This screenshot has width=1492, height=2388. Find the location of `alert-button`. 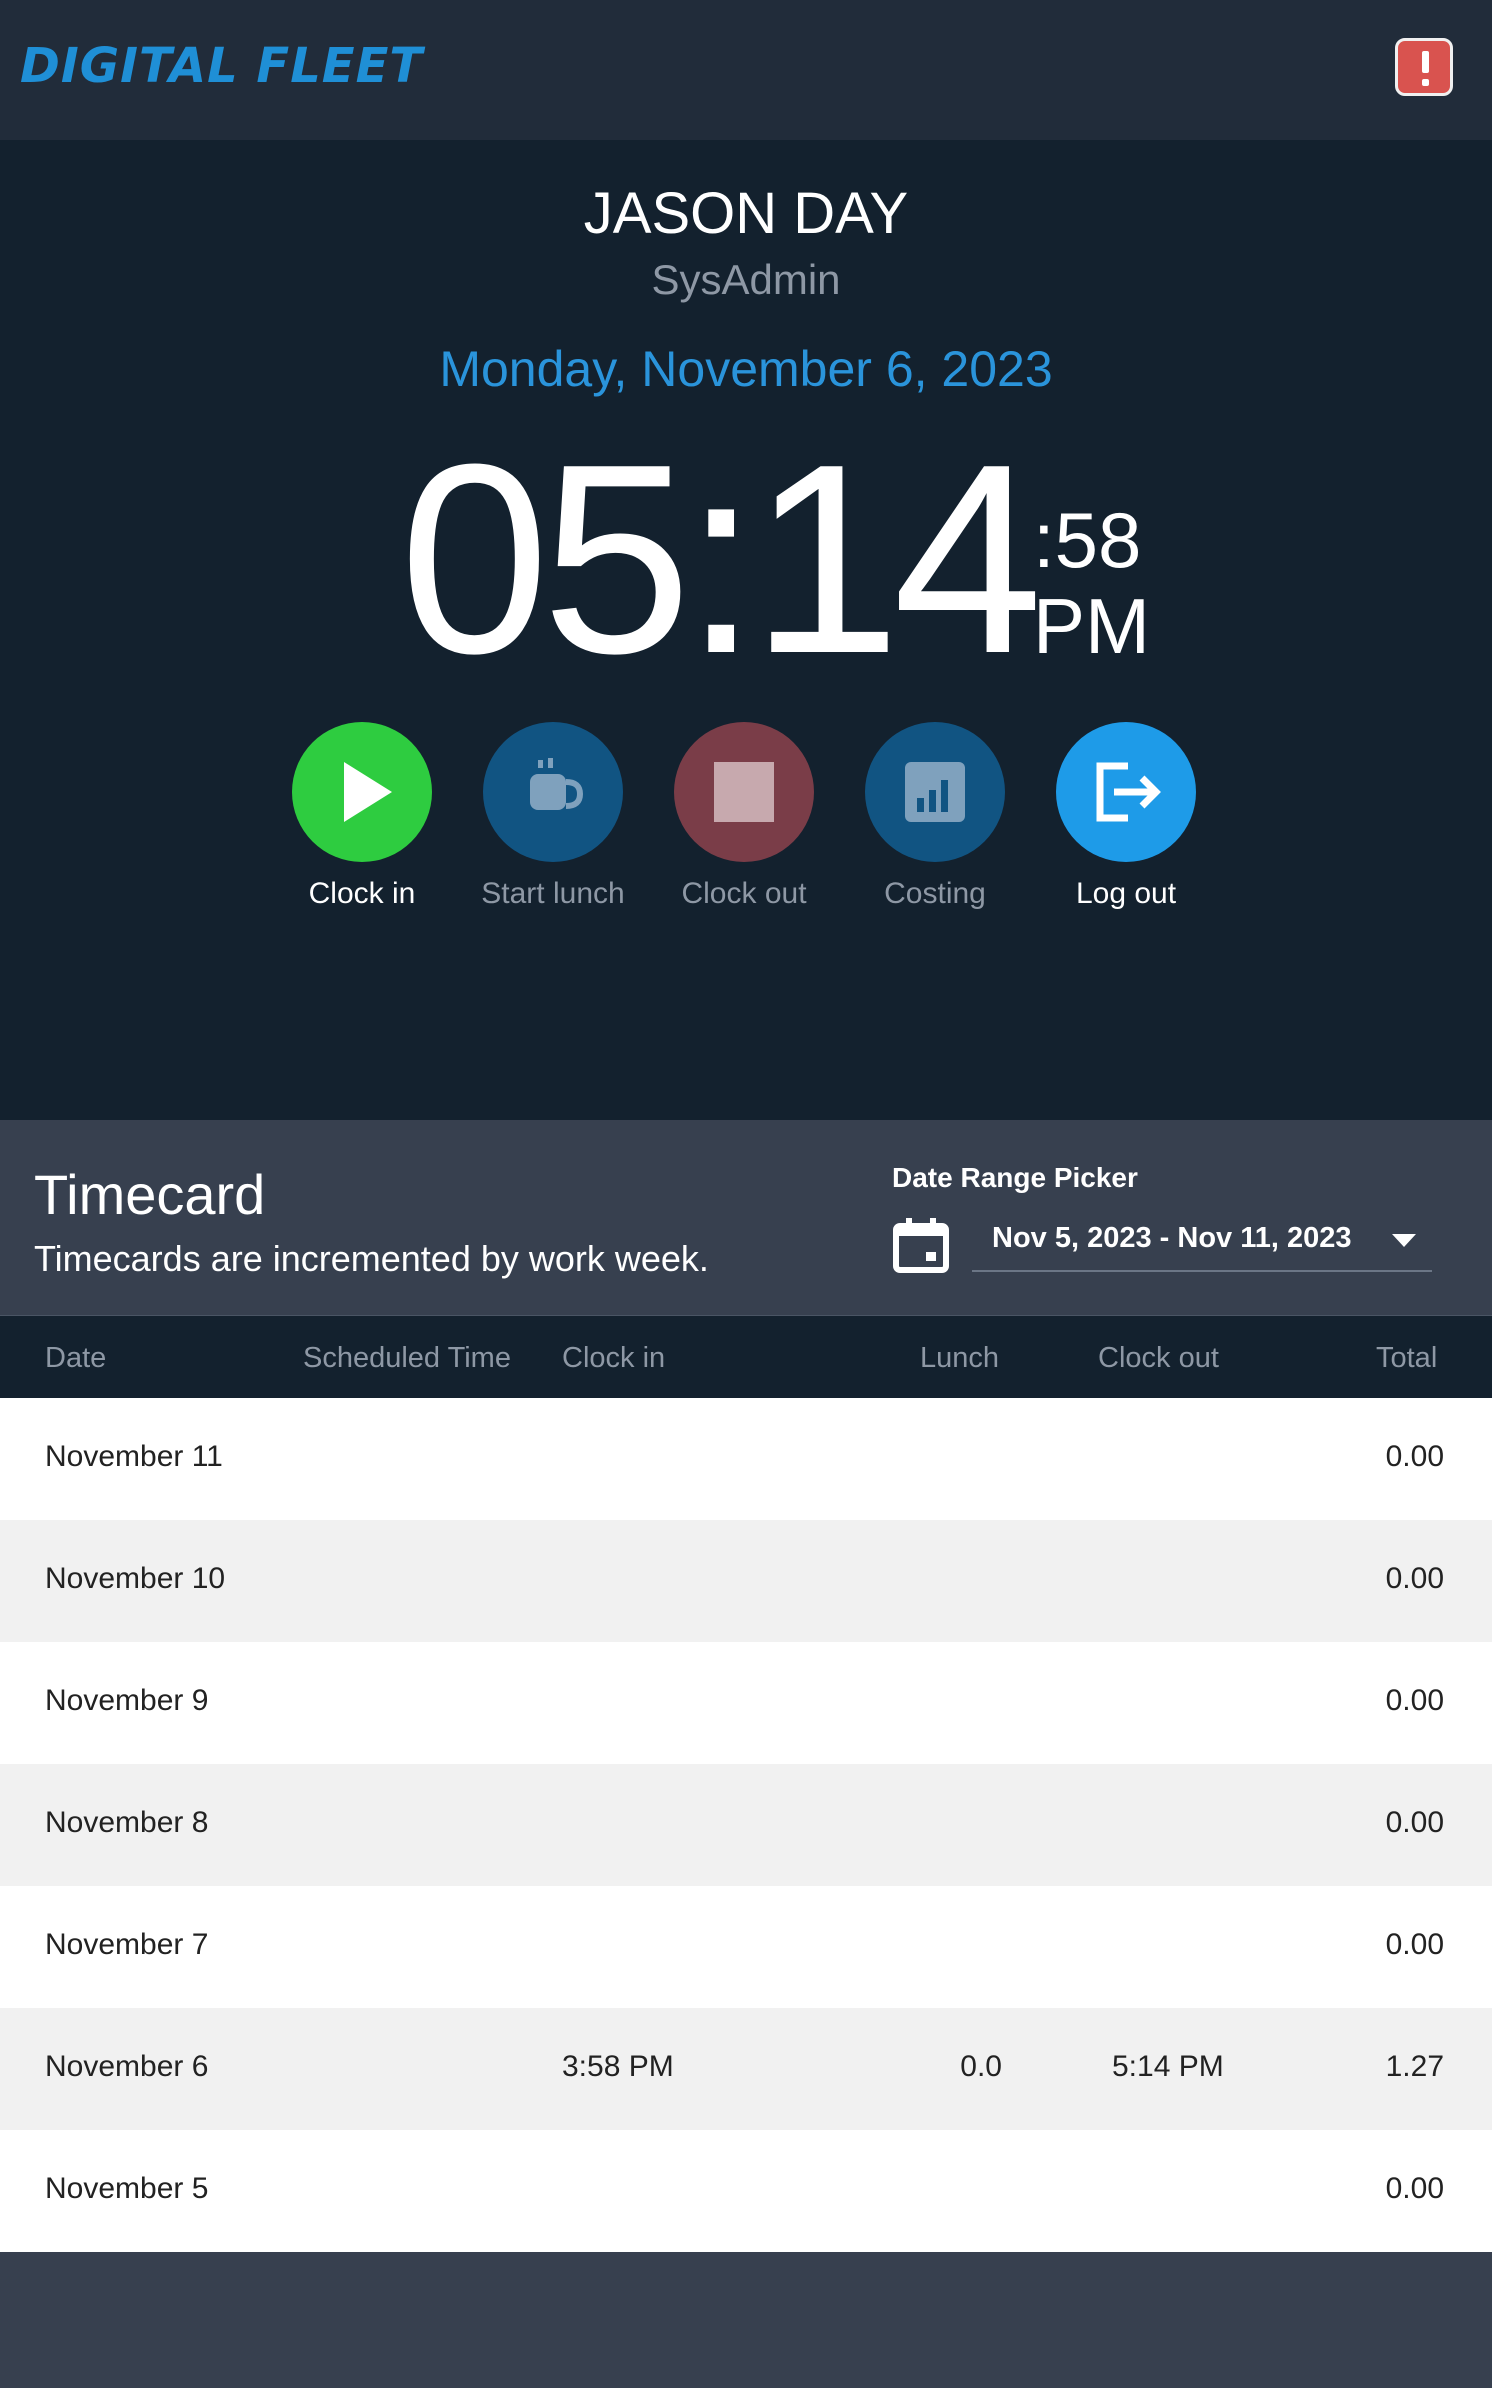

alert-button is located at coordinates (1424, 67).